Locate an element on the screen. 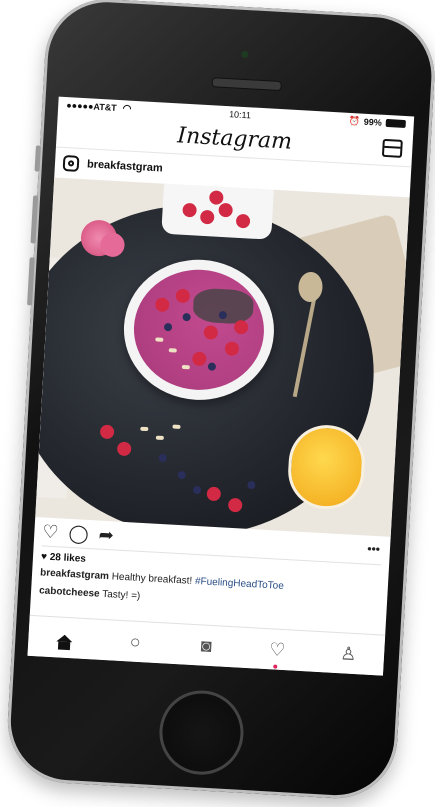 Image resolution: width=435 pixels, height=807 pixels. more-dots-icon: ••• is located at coordinates (373, 549).